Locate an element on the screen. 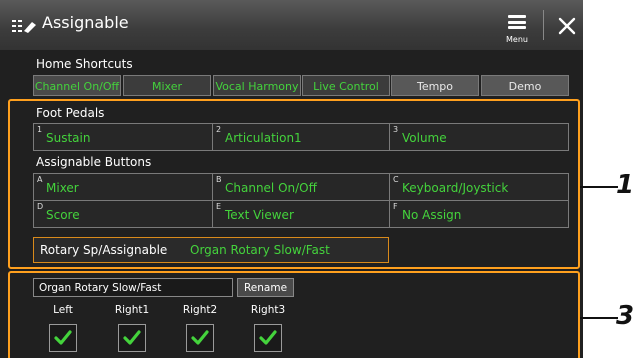  foot-pedals-label: Foot Pedals is located at coordinates (70, 113).